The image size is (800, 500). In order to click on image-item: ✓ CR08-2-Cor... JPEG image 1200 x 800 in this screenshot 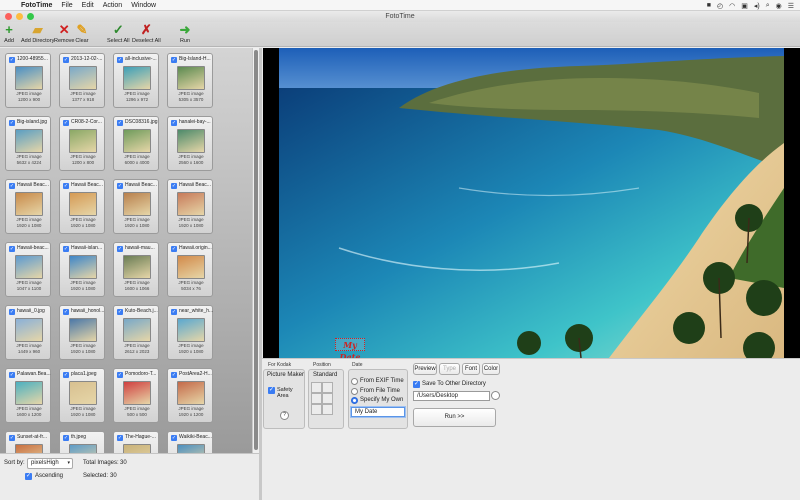, I will do `click(82, 143)`.